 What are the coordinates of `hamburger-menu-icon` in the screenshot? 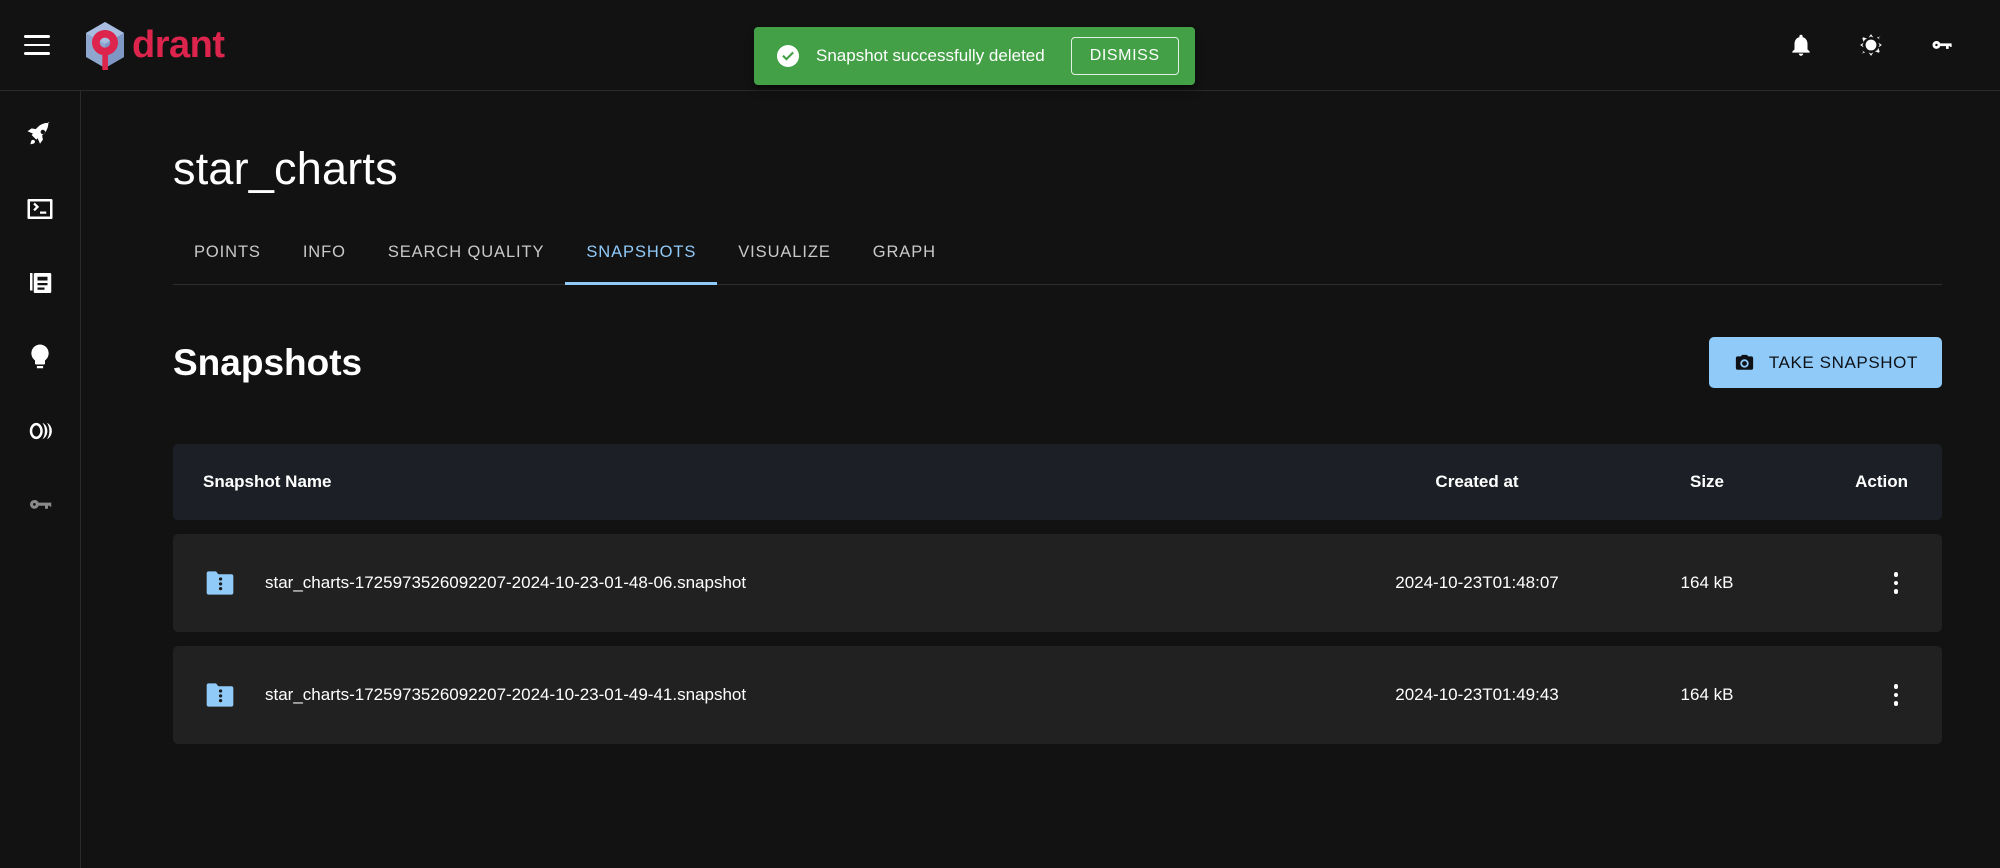 It's located at (37, 45).